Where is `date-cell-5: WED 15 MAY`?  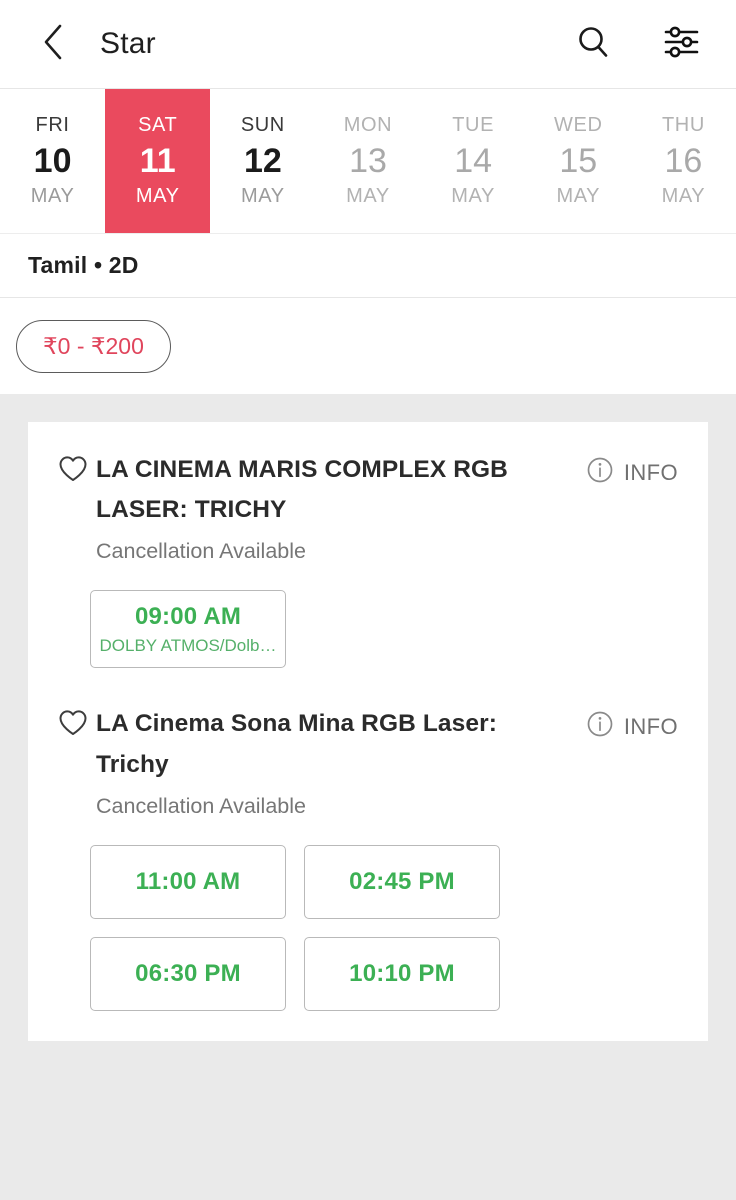
date-cell-5: WED 15 MAY is located at coordinates (578, 161).